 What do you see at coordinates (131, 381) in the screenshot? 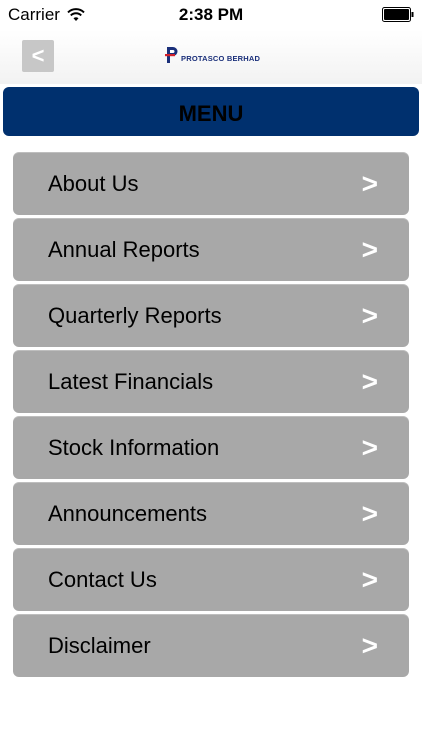
I see `menu-item-label: Latest Financials` at bounding box center [131, 381].